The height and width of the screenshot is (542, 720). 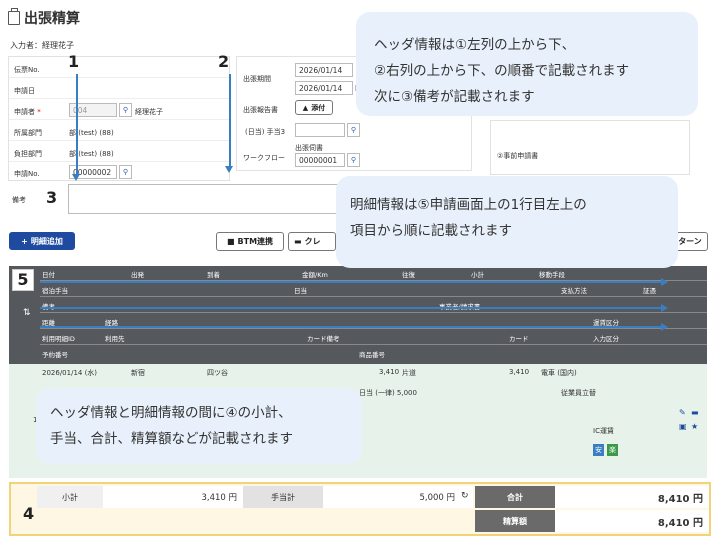 I want to click on badge-3: 3, so click(x=52, y=197).